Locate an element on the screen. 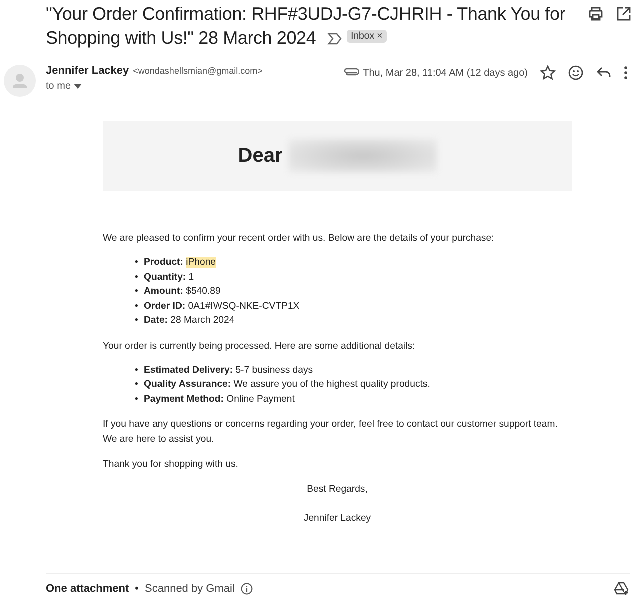  sender-email: <wondashellsmian@gmail.com> is located at coordinates (198, 71).